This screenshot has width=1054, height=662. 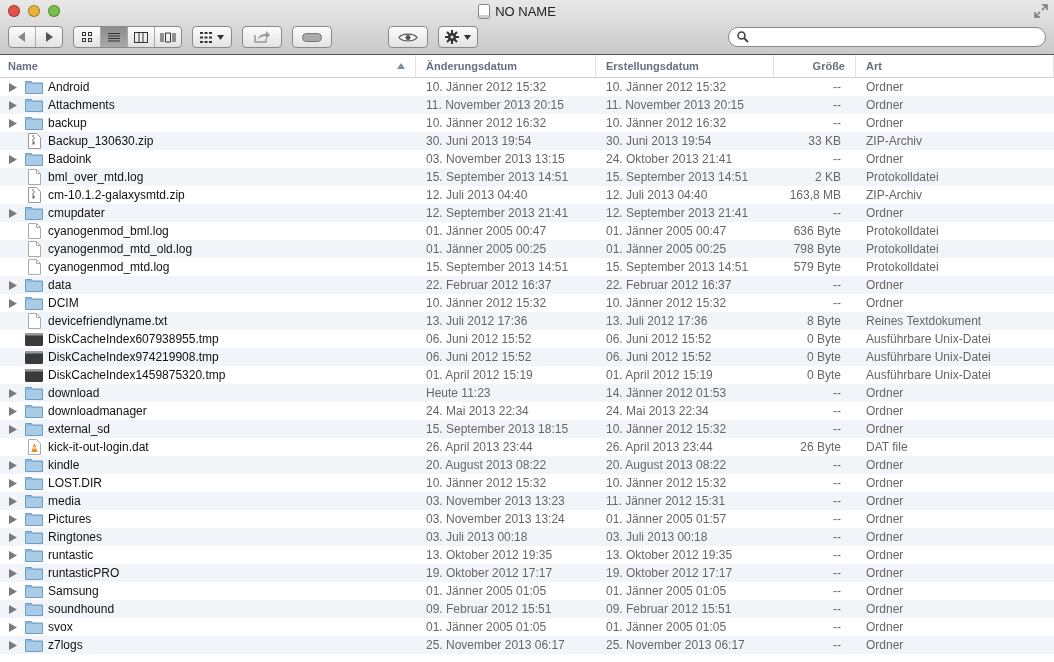 I want to click on column-header: Name, so click(x=208, y=66).